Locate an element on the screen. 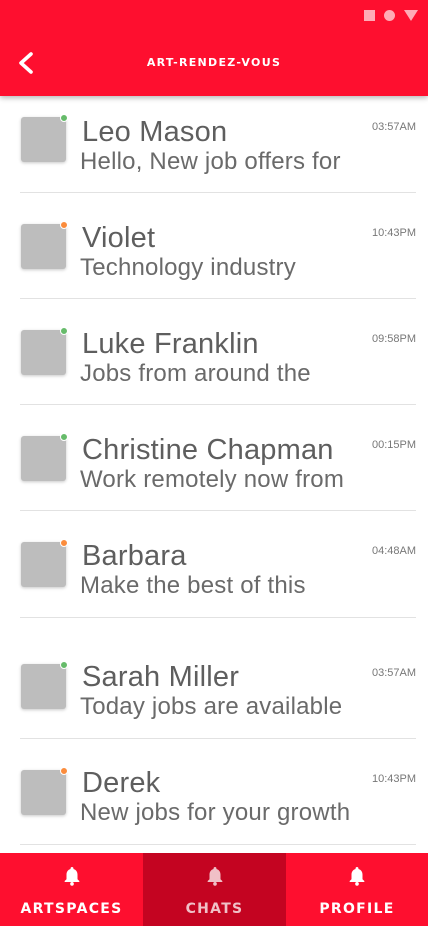 This screenshot has height=926, width=428. chat-message-preview: Technology industry is located at coordinates (188, 267).